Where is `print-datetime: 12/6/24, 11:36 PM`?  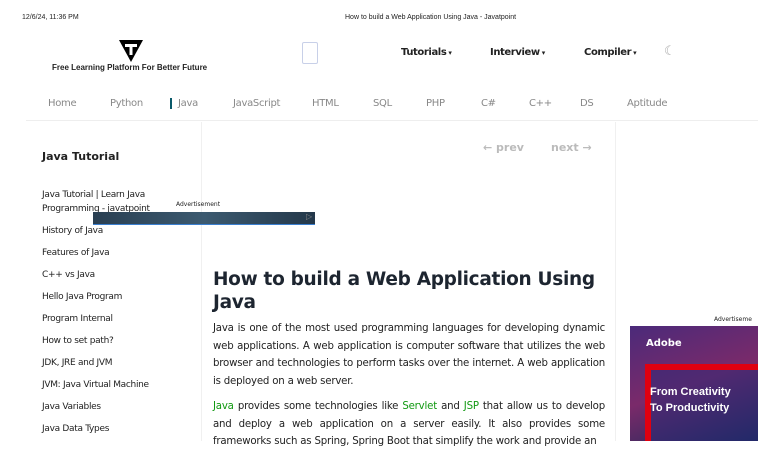 print-datetime: 12/6/24, 11:36 PM is located at coordinates (50, 17).